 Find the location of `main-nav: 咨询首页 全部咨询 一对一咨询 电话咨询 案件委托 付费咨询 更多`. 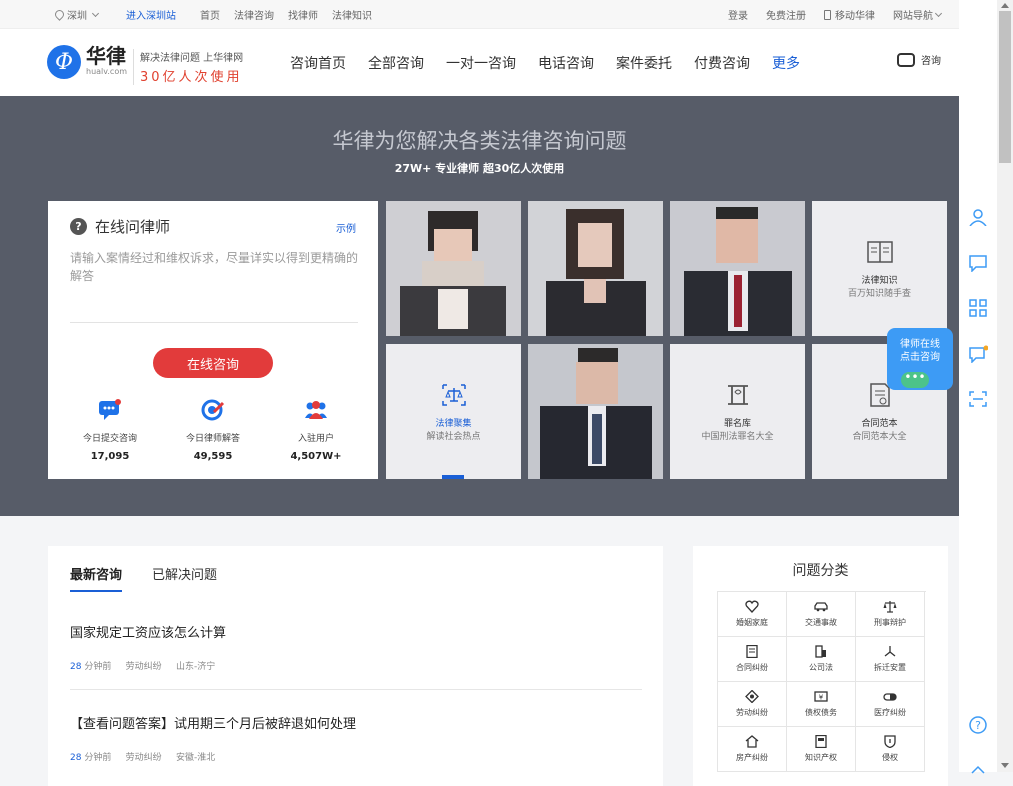

main-nav: 咨询首页 全部咨询 一对一咨询 电话咨询 案件委托 付费咨询 更多 is located at coordinates (545, 63).